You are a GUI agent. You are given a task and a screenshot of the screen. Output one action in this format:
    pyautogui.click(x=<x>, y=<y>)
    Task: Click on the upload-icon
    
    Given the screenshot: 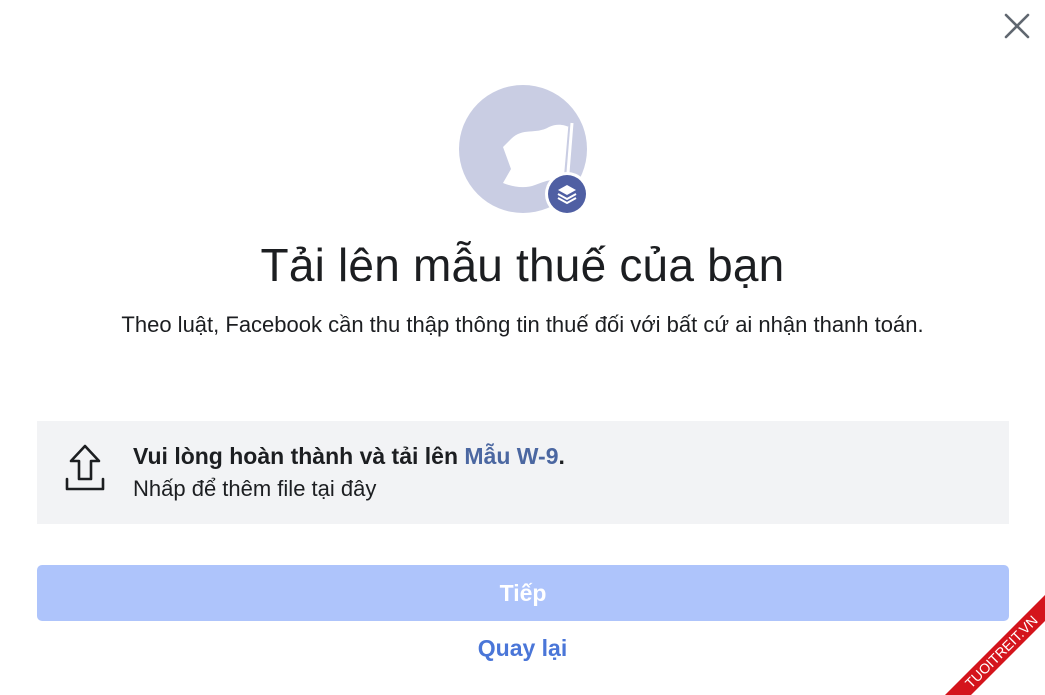 What is the action you would take?
    pyautogui.click(x=85, y=467)
    